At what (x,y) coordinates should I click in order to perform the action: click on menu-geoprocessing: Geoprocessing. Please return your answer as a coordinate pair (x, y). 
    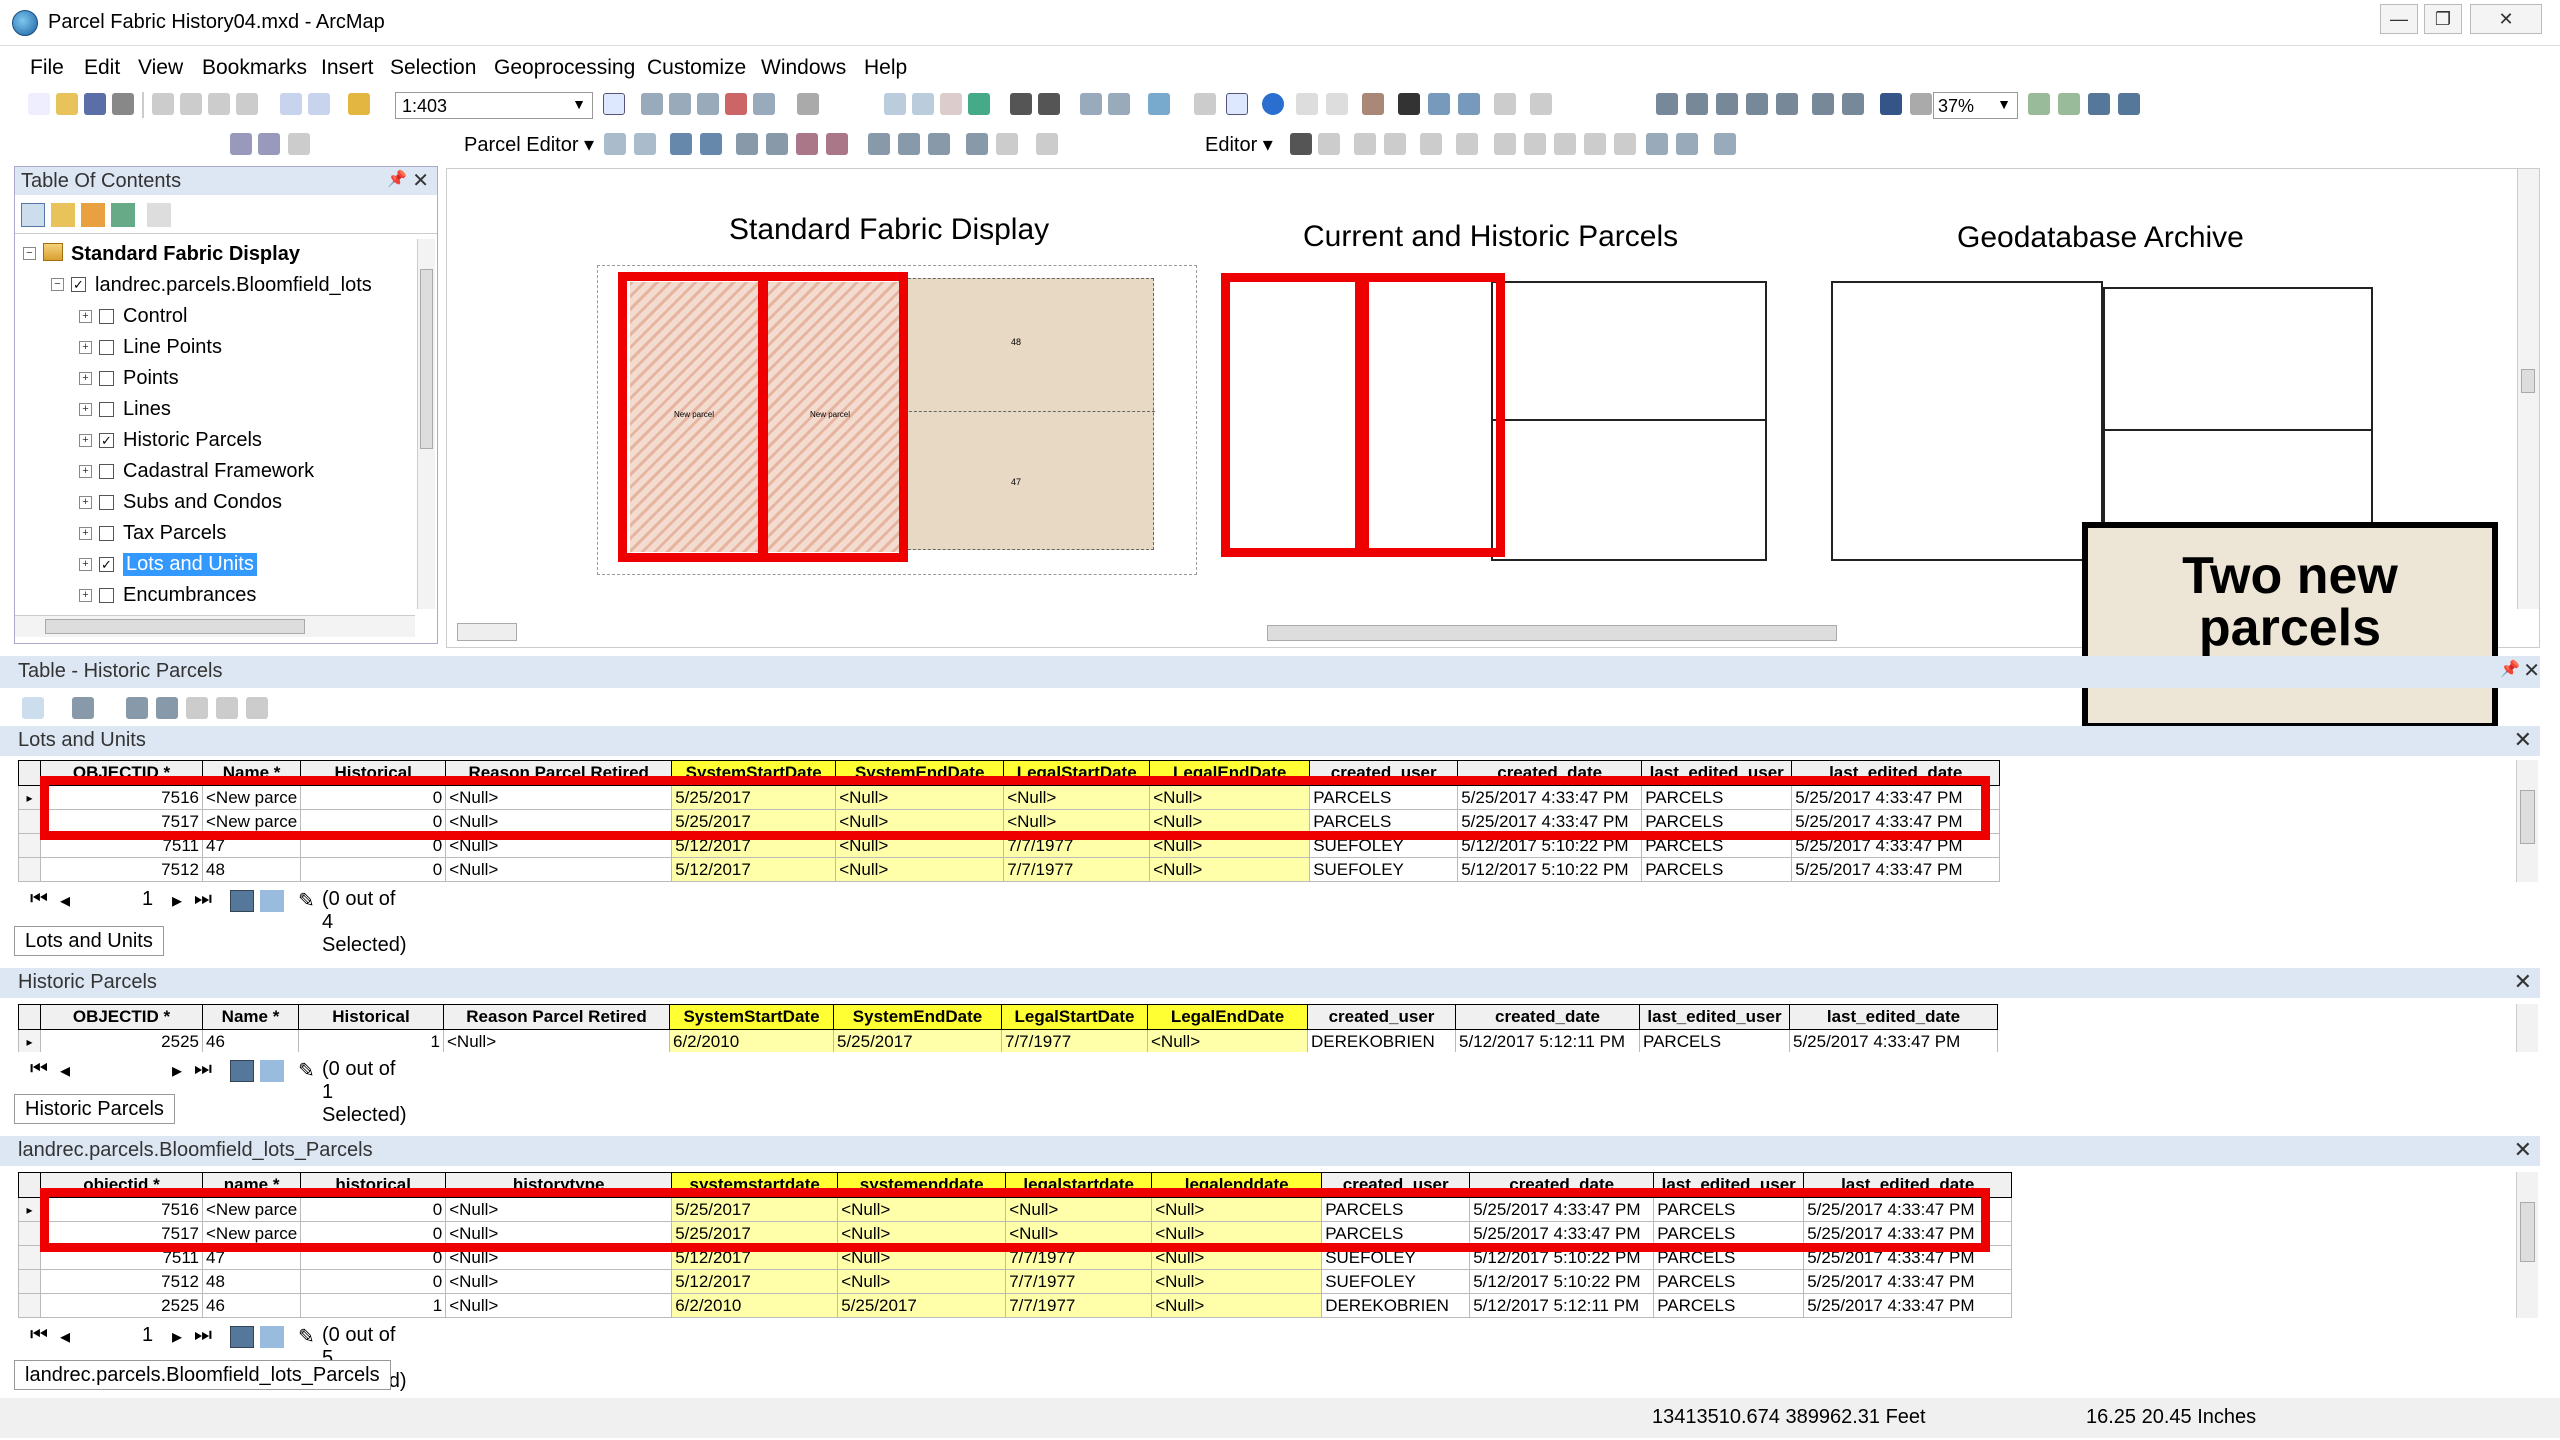
    Looking at the image, I should click on (564, 68).